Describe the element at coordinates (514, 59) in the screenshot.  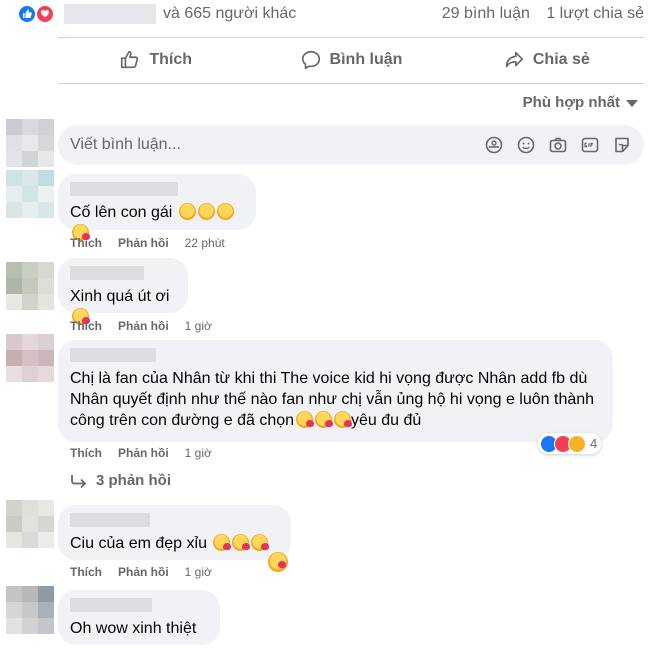
I see `share-arrow-icon` at that location.